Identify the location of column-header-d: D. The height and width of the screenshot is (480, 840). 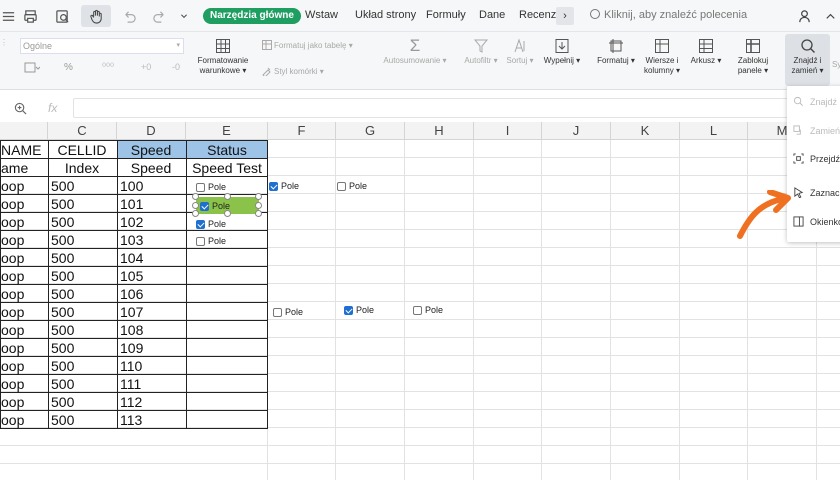
(151, 131).